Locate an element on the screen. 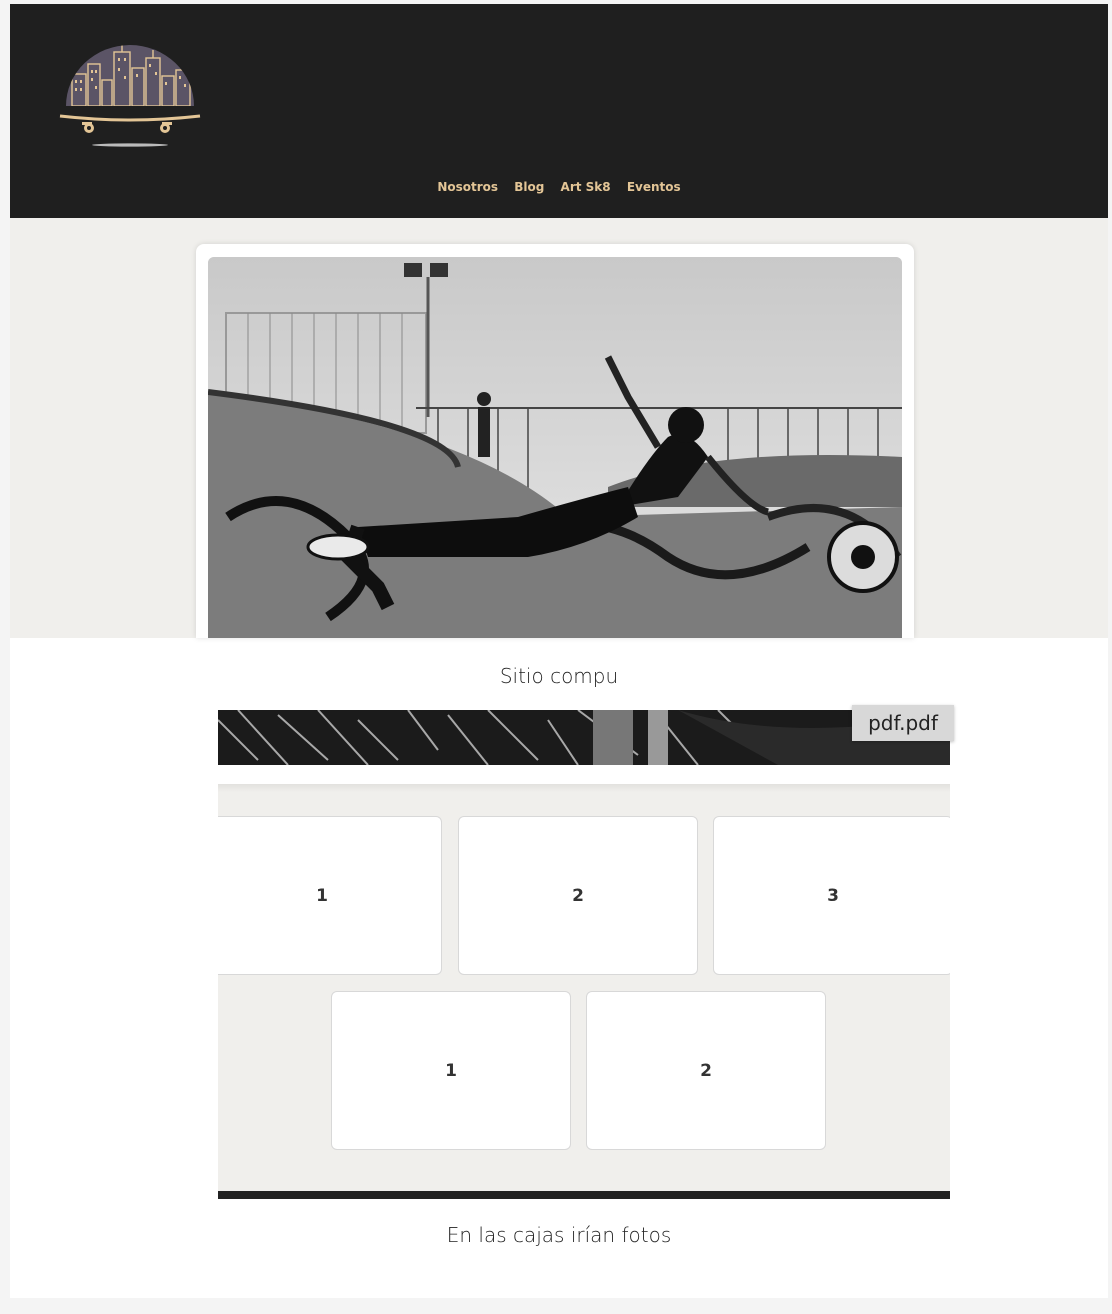 The height and width of the screenshot is (1314, 1112). pdf-download-button: pdf.pdf is located at coordinates (903, 723).